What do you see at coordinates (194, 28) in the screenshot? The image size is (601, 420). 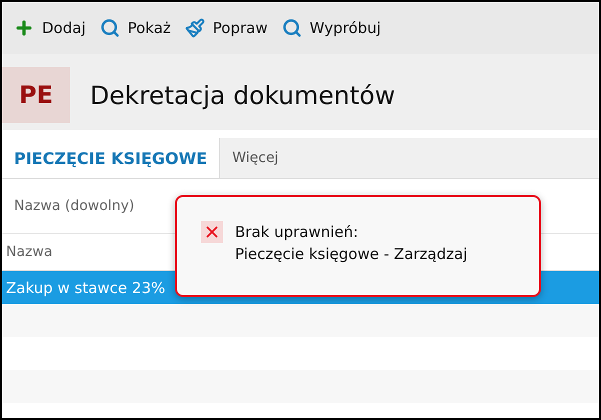 I see `brush-icon` at bounding box center [194, 28].